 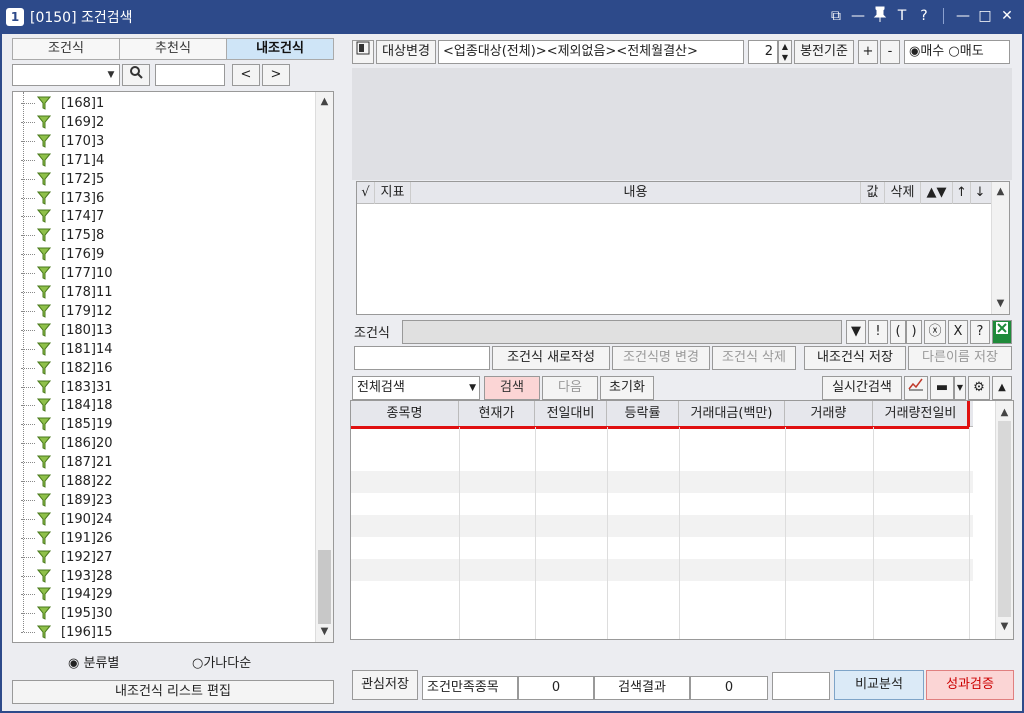 I want to click on sell-label: 매도, so click(x=971, y=51).